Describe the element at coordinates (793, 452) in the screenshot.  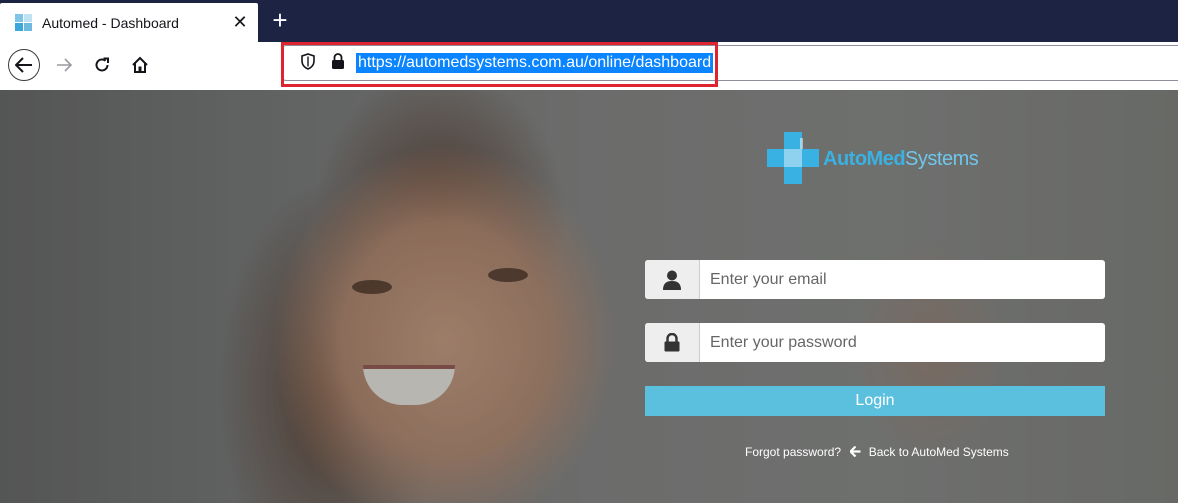
I see `forgot-password-link: Forgot password?` at that location.